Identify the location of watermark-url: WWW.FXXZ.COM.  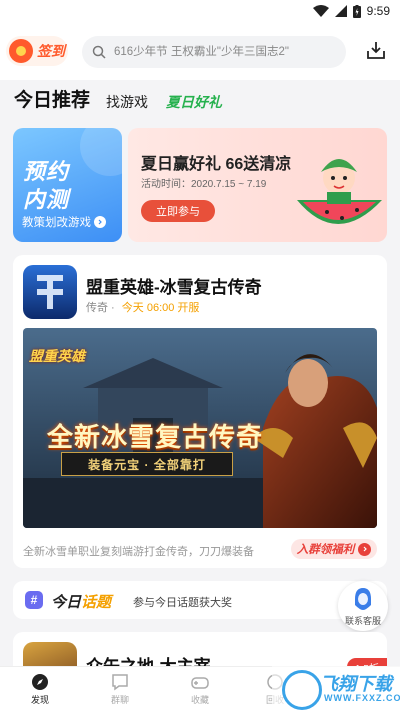
(362, 698).